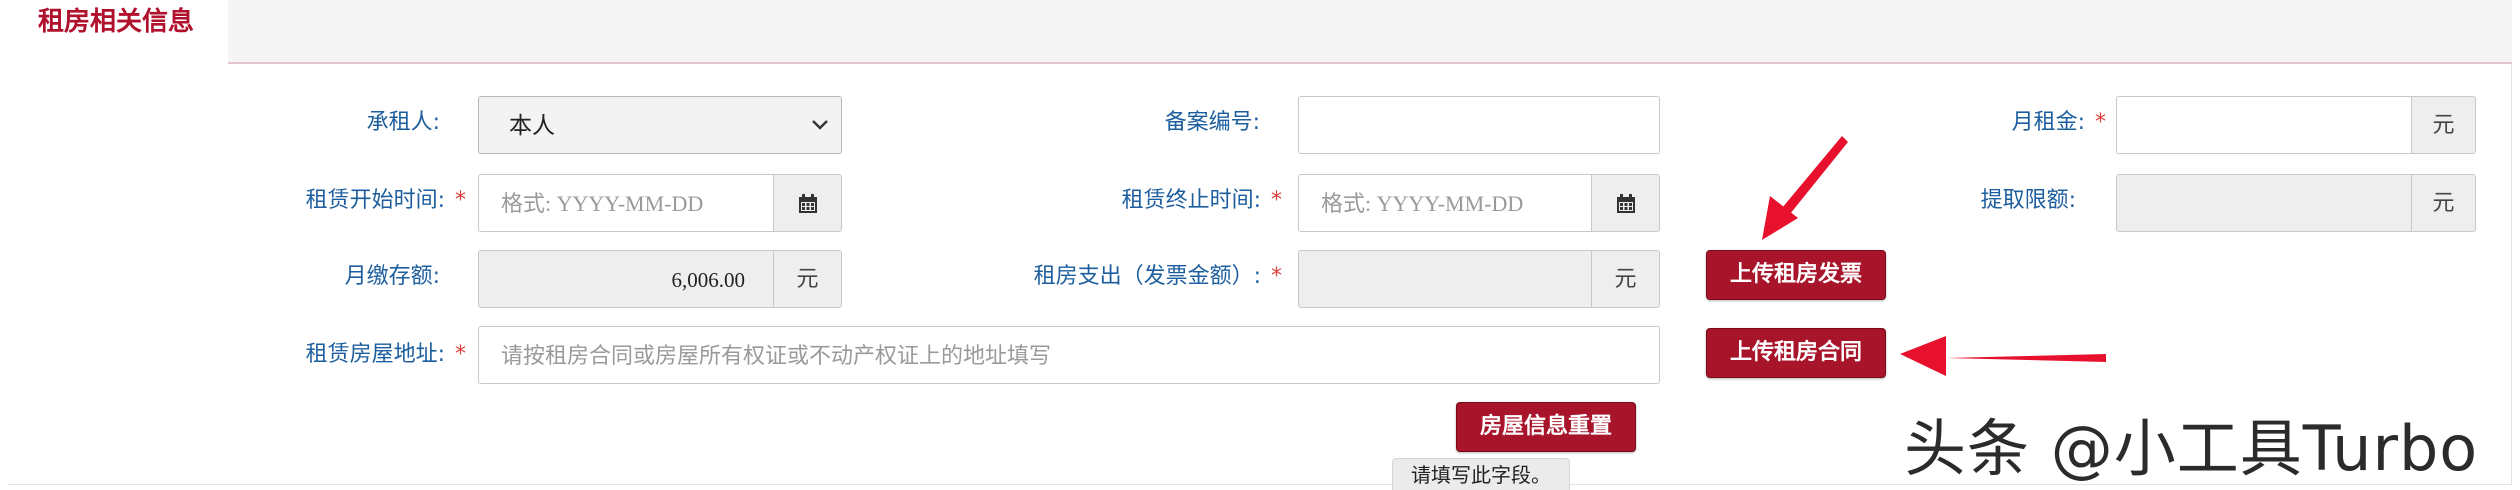  What do you see at coordinates (392, 276) in the screenshot?
I see `monthly-deposit-label: 月缴存额:` at bounding box center [392, 276].